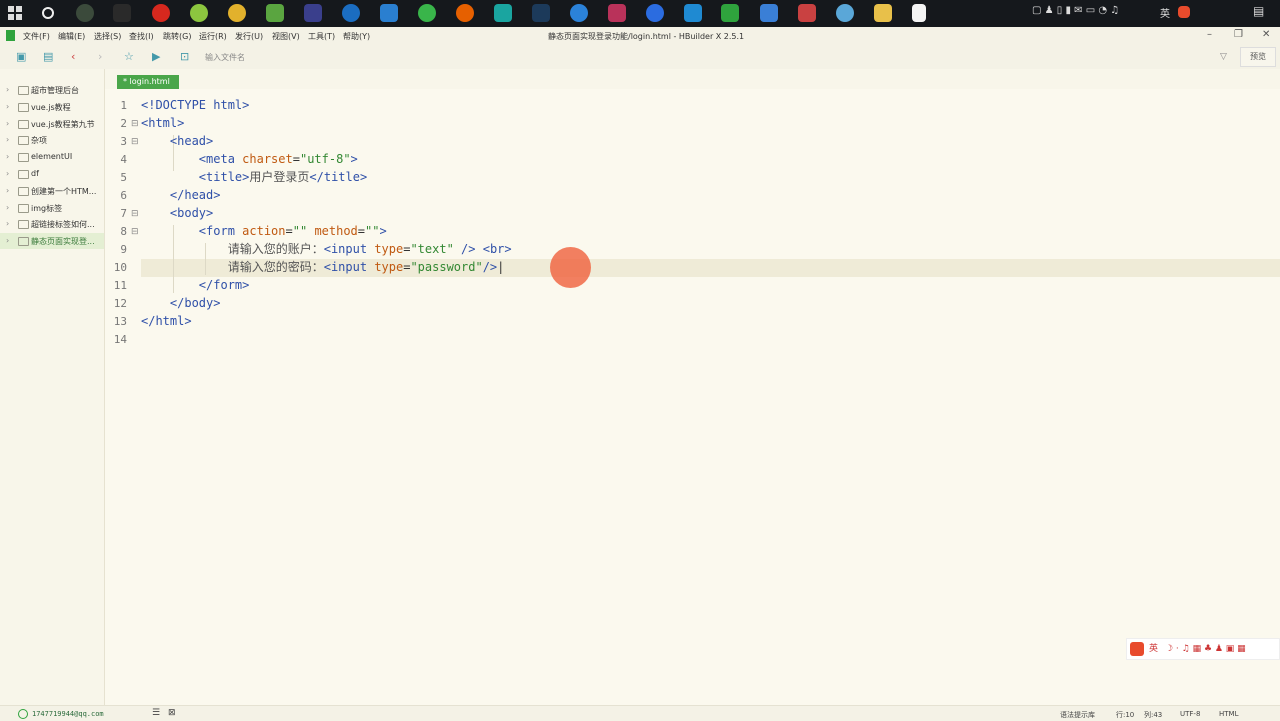 This screenshot has height=721, width=1280. I want to click on project-item: › 超市管理后台, so click(52, 90).